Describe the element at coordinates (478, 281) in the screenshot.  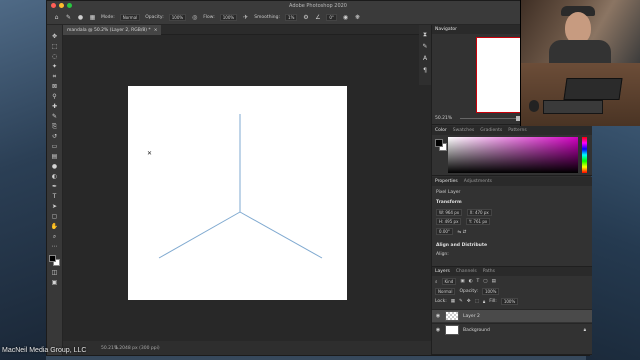
I see `filter-type-icon: T` at that location.